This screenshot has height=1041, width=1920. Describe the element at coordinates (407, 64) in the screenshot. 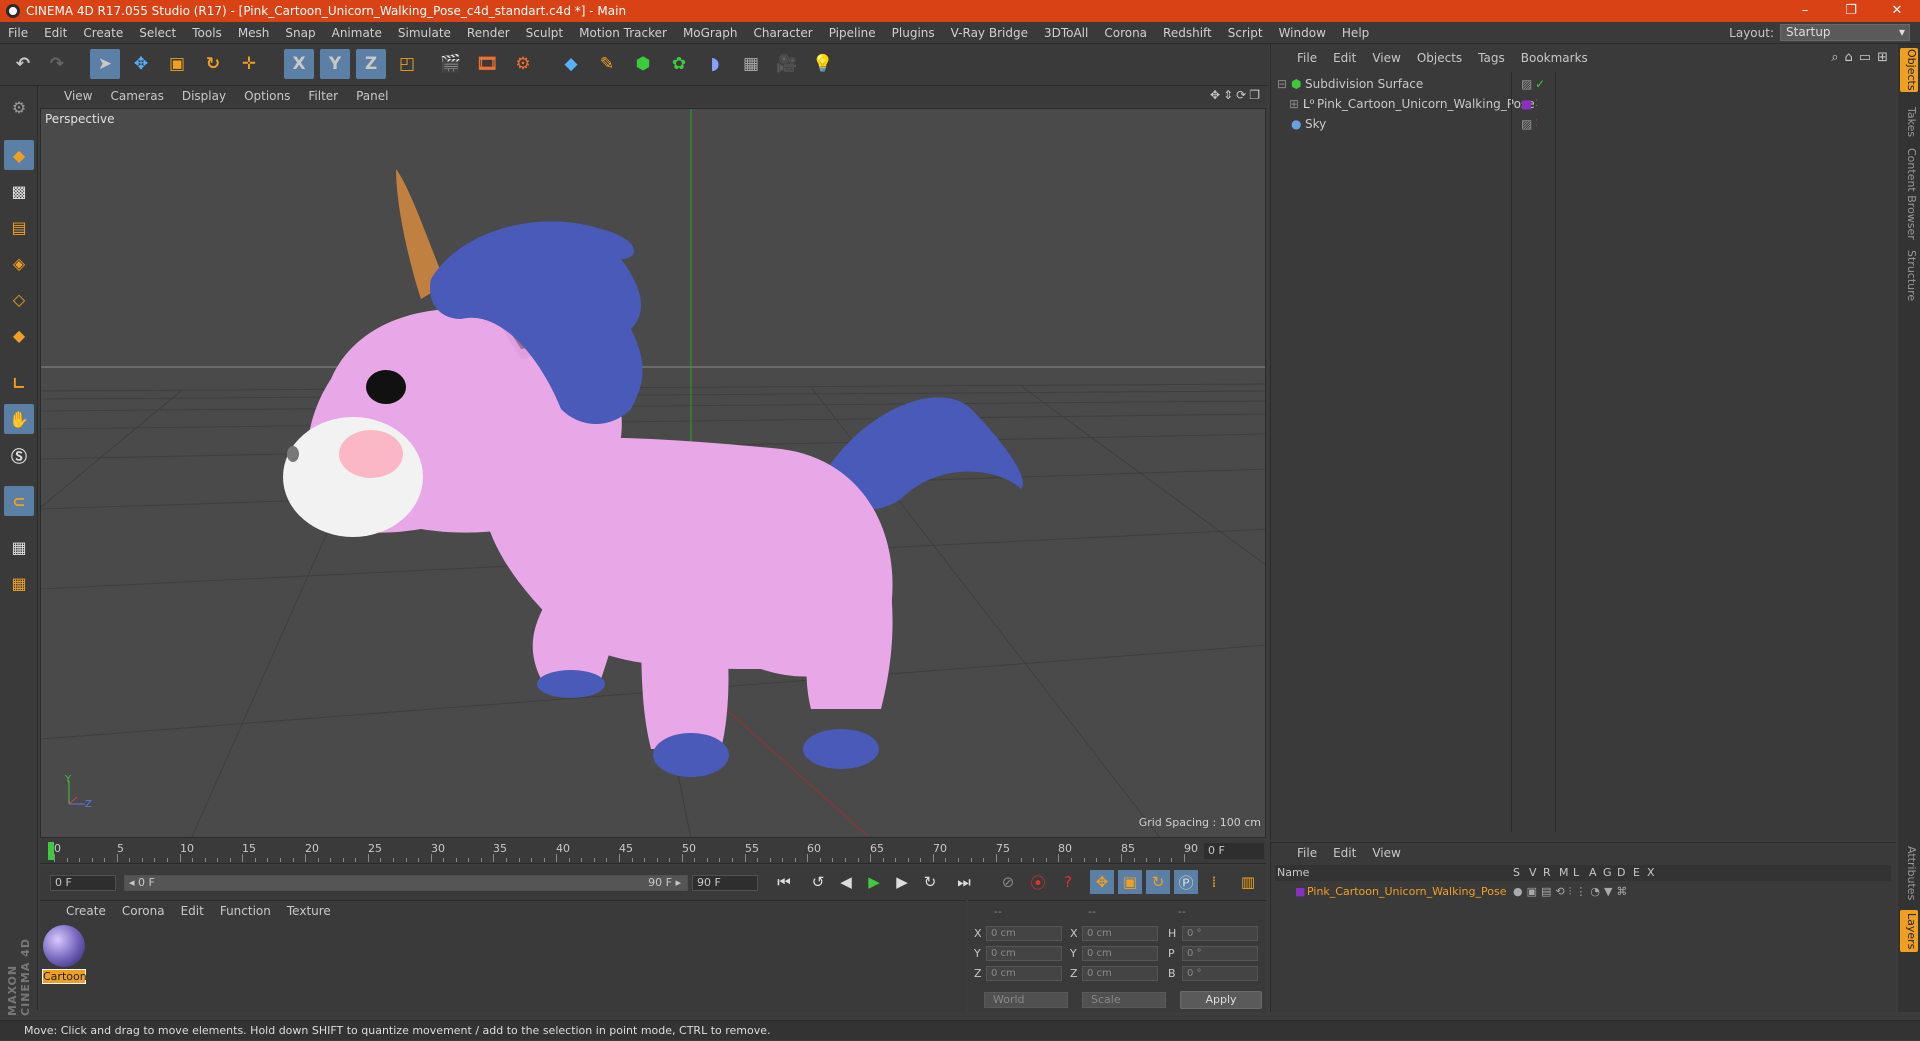

I see `coordinate-system-icon: ◰` at that location.